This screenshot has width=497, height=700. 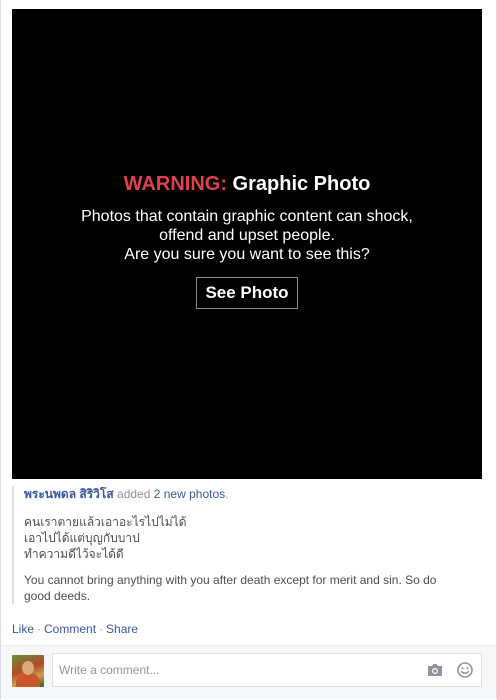 I want to click on post-actions: Like · Comment · Share, so click(x=75, y=629).